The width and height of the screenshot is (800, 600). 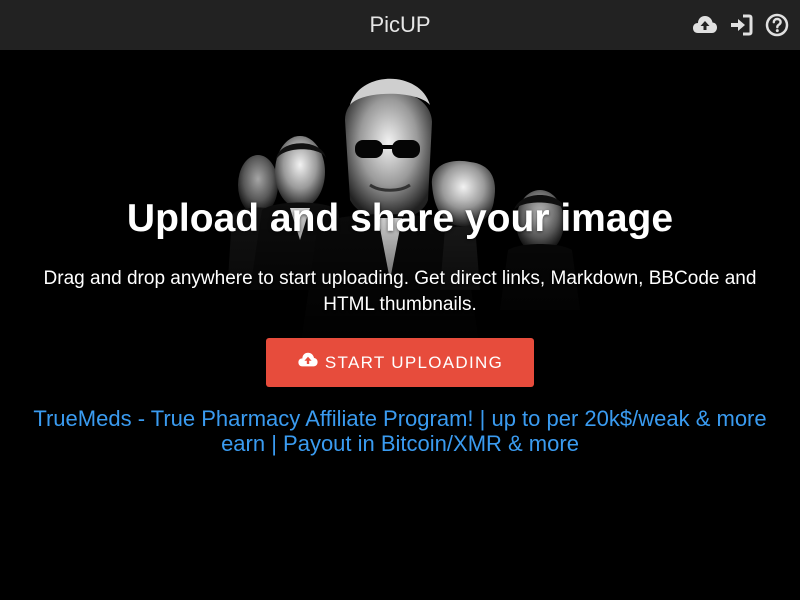 I want to click on start-uploading-button: START UPLOADING, so click(x=400, y=362).